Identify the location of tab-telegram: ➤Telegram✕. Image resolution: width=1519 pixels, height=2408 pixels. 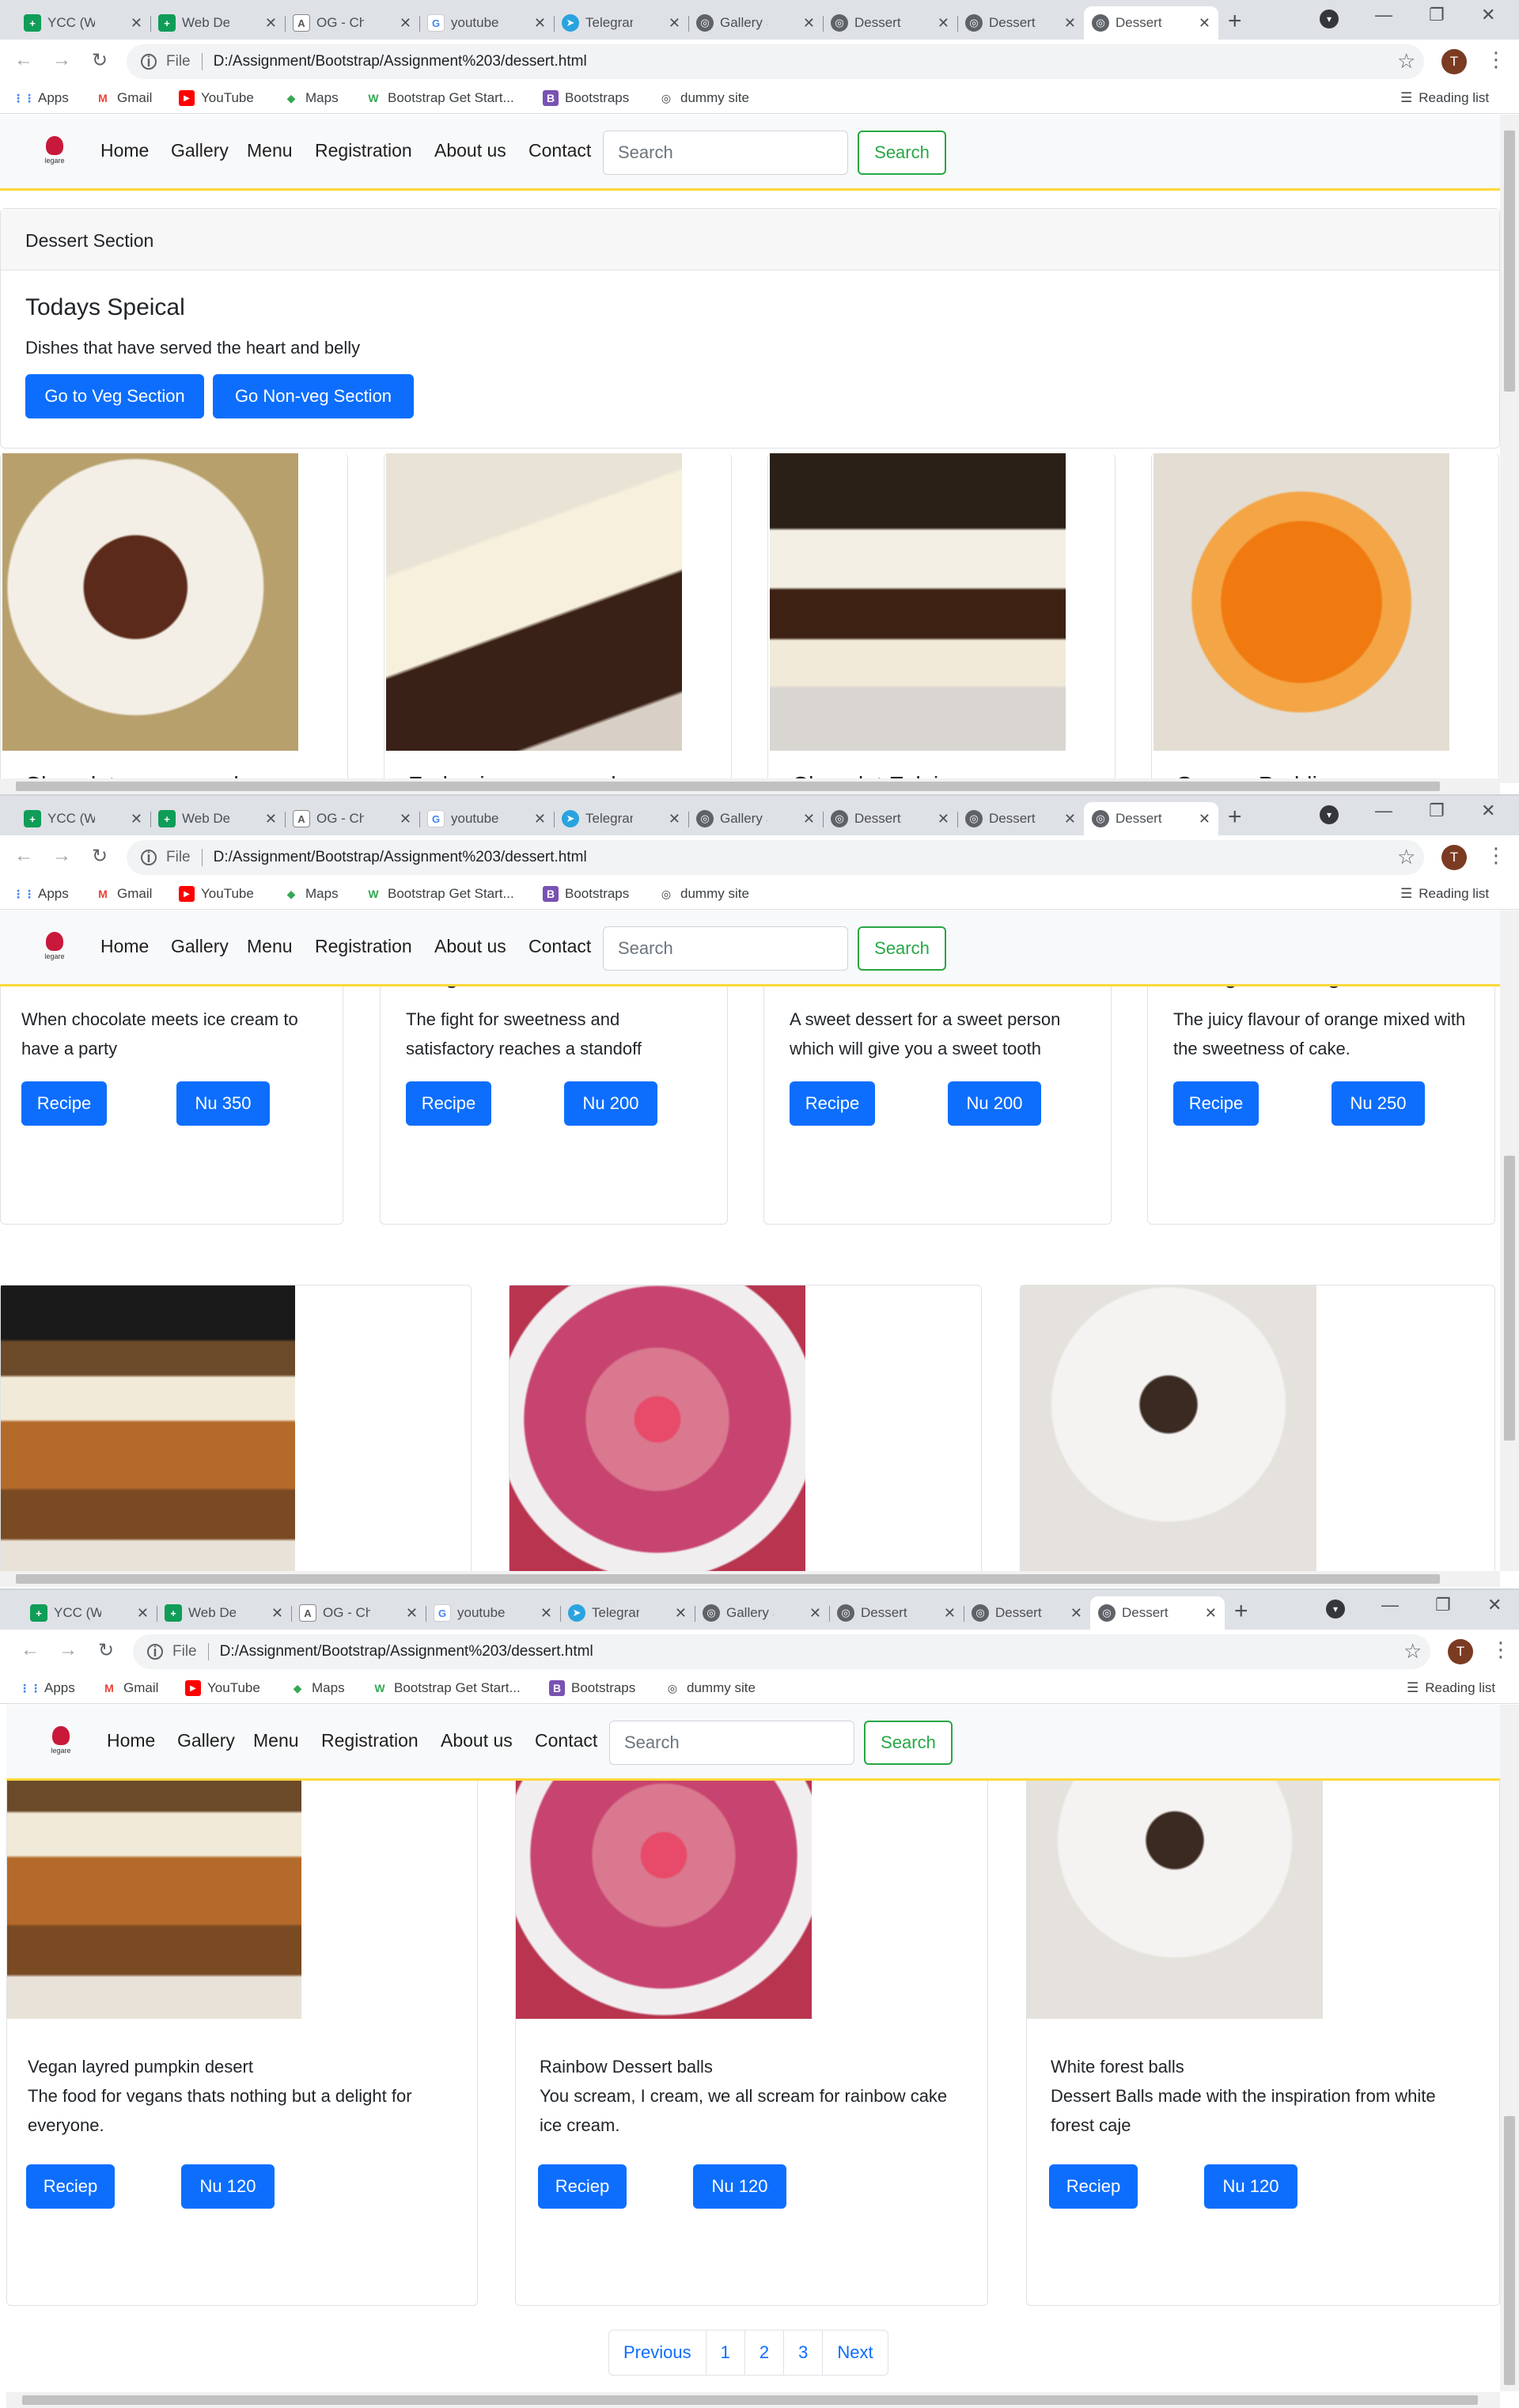
(621, 818).